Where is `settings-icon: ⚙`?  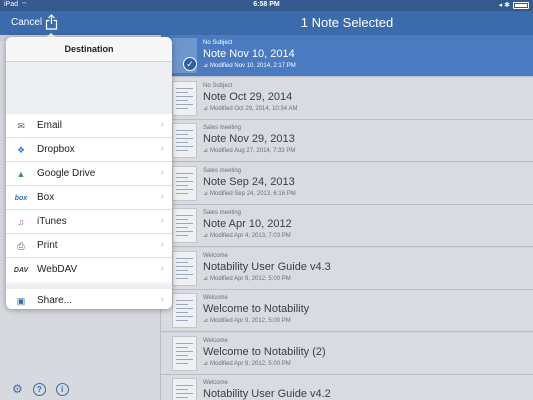
settings-icon: ⚙ is located at coordinates (17, 389).